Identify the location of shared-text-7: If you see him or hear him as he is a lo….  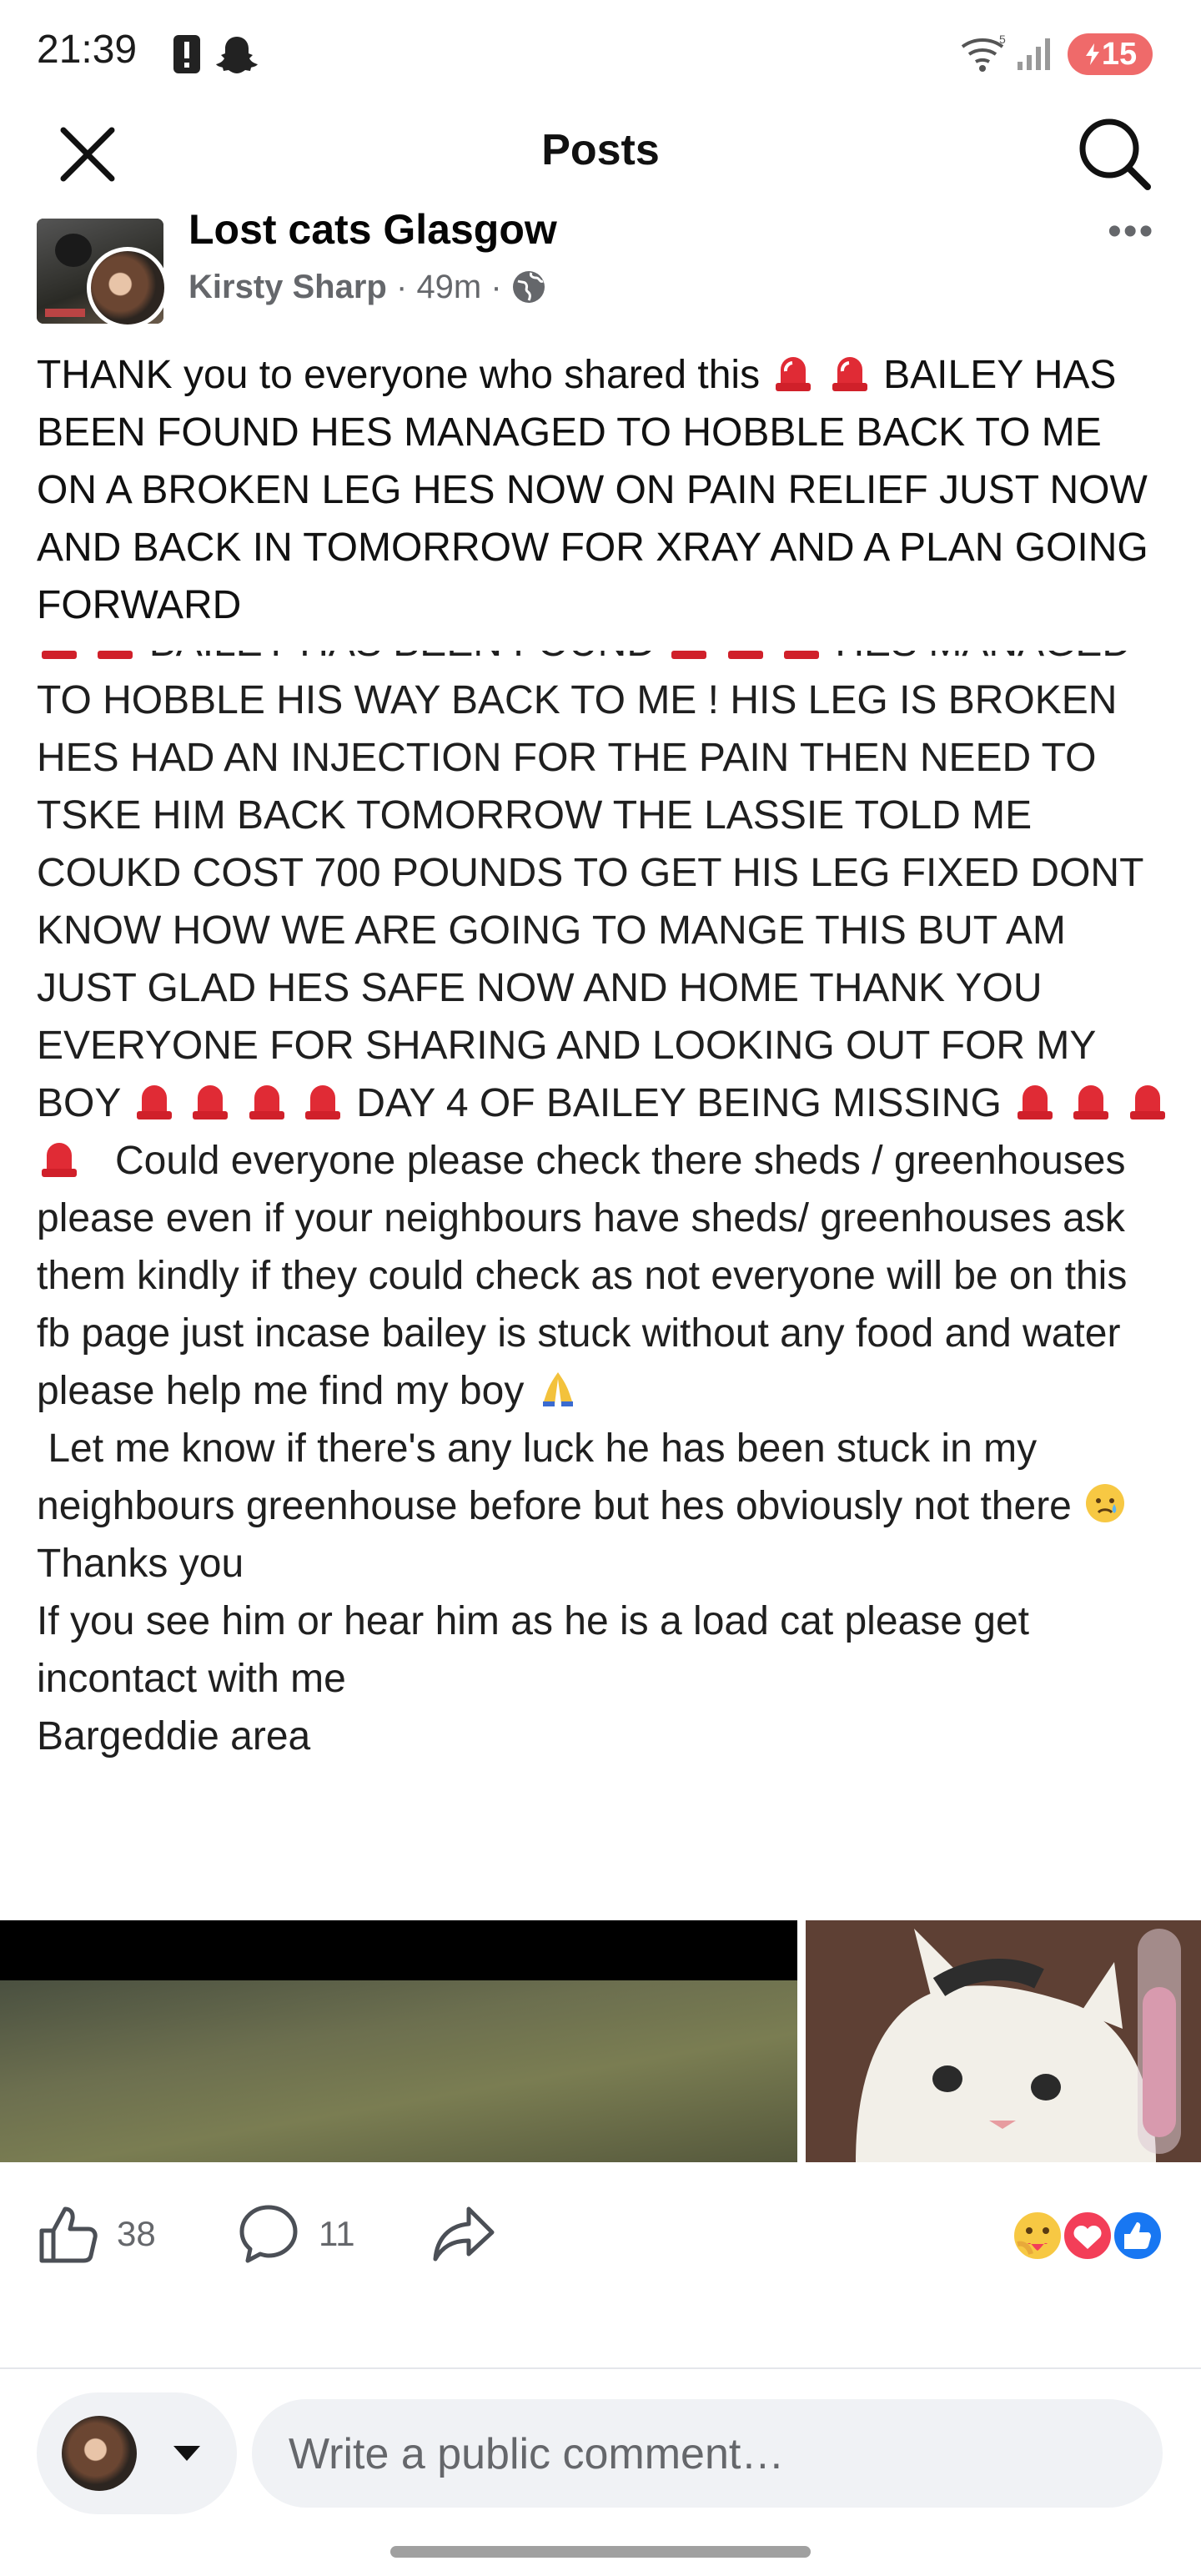
(533, 1650).